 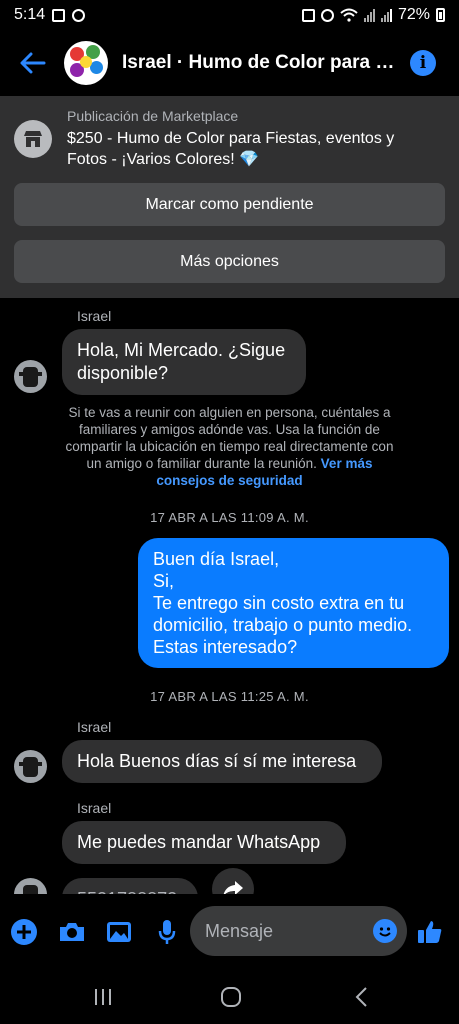 I want to click on add-button, so click(x=24, y=932).